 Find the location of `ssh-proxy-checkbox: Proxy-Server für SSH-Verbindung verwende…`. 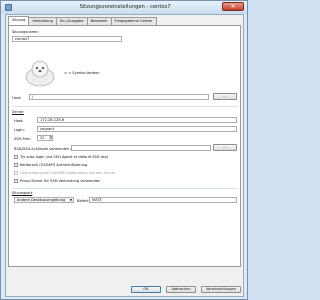

ssh-proxy-checkbox: Proxy-Server für SSH-Verbindung verwende… is located at coordinates (57, 181).